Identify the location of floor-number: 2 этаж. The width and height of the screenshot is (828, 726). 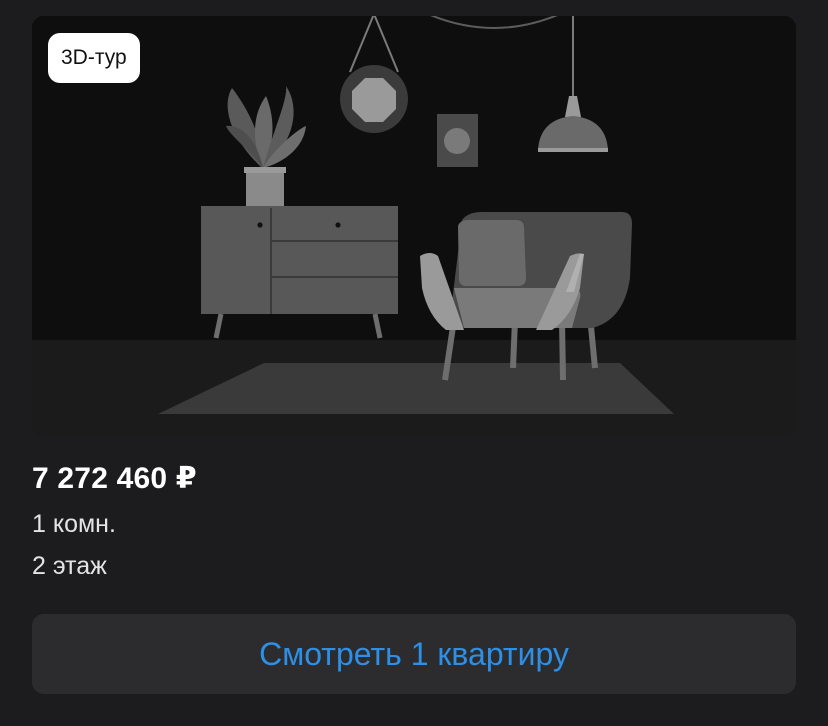
(69, 566).